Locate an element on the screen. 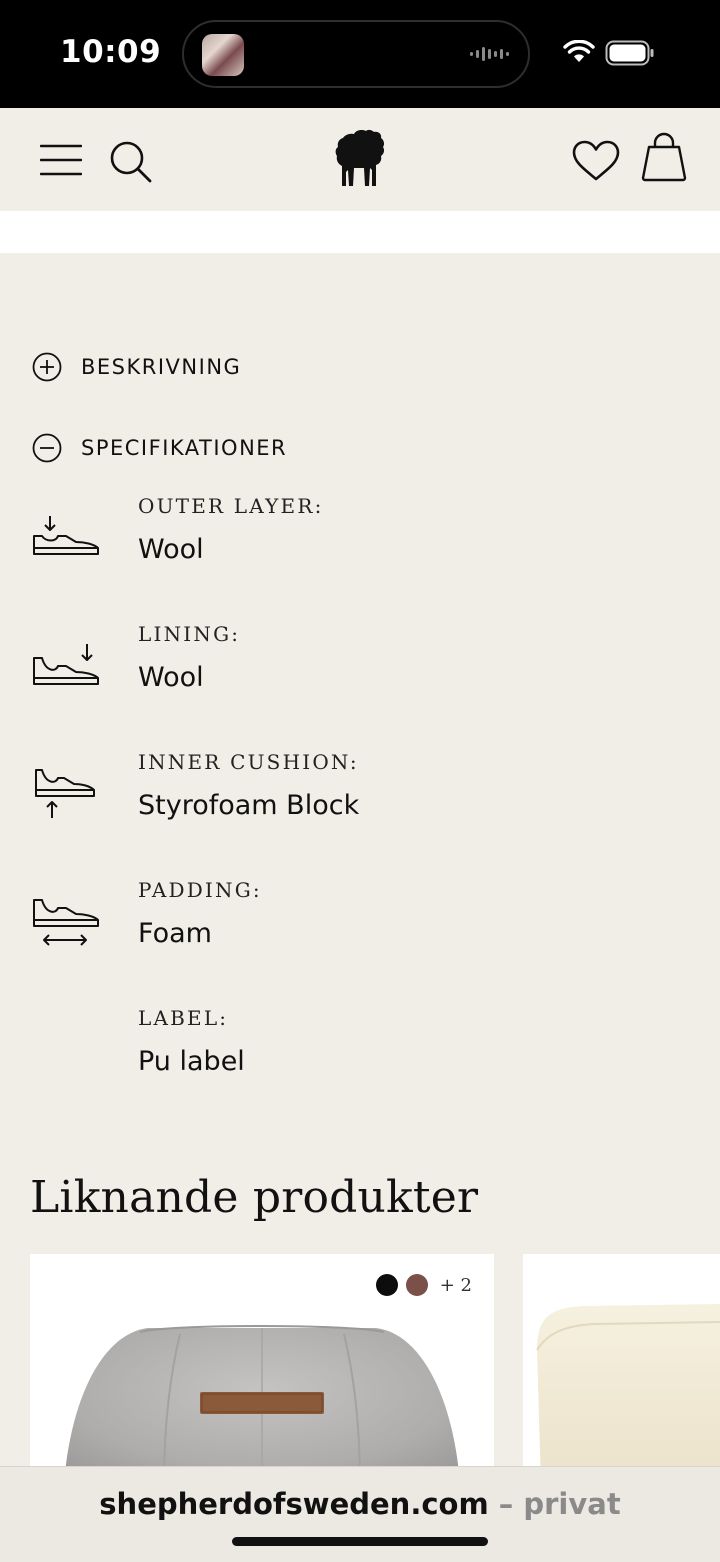 The height and width of the screenshot is (1562, 720). accordion-specifikationer: SPECIFIKATIONER is located at coordinates (159, 448).